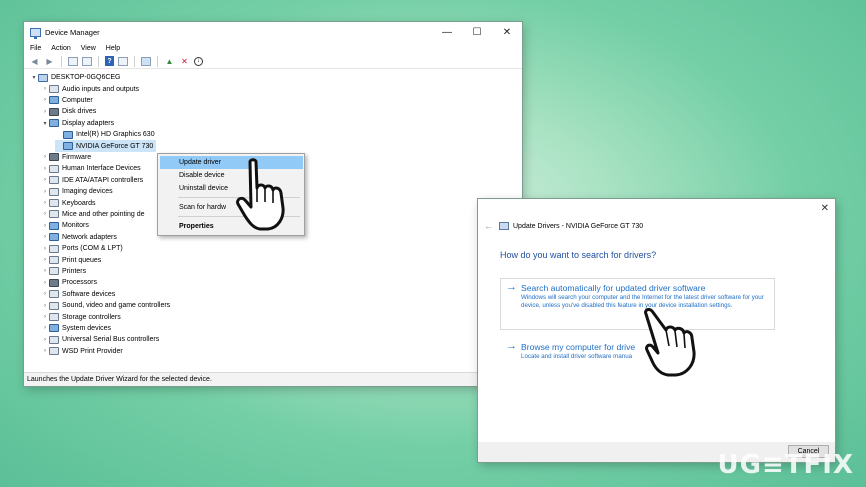  I want to click on menu-action: Action, so click(60, 48).